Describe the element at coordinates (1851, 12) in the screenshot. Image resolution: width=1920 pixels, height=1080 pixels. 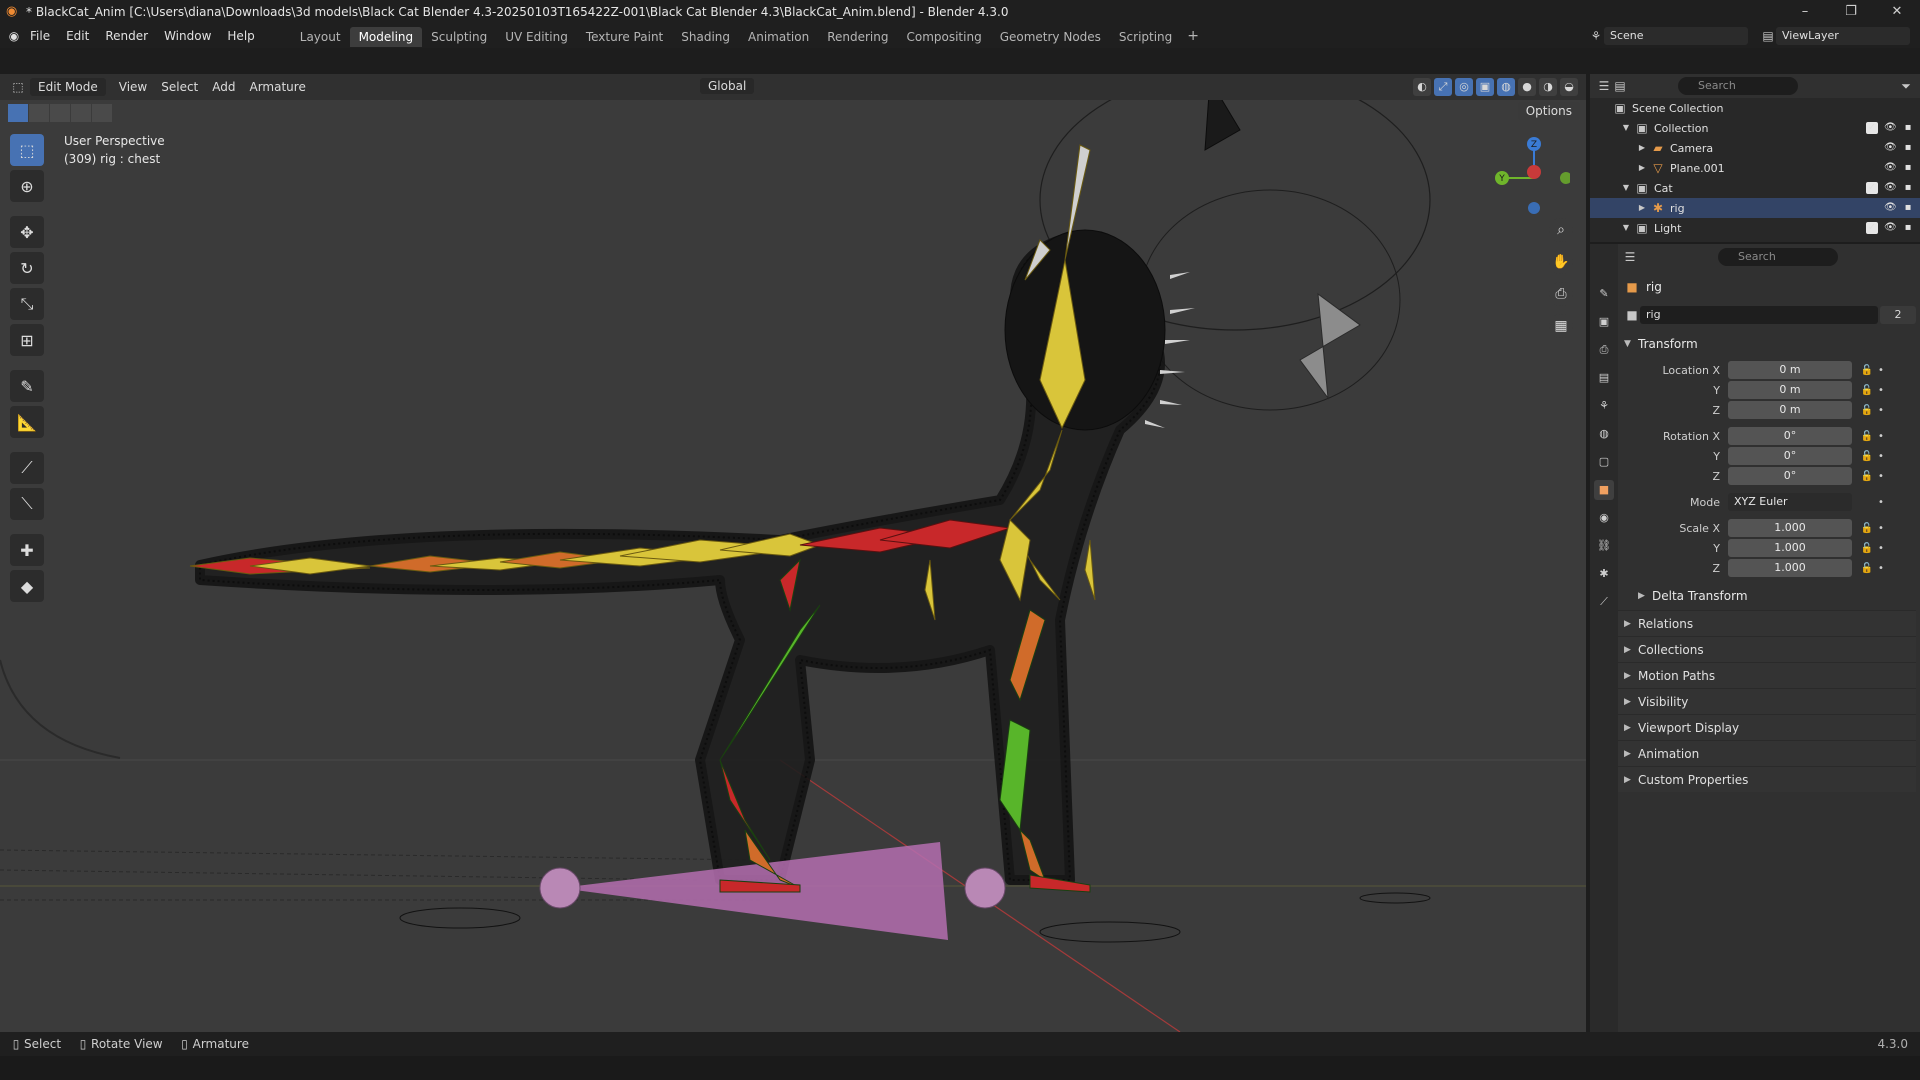
I see `maximize-button: ❐` at that location.